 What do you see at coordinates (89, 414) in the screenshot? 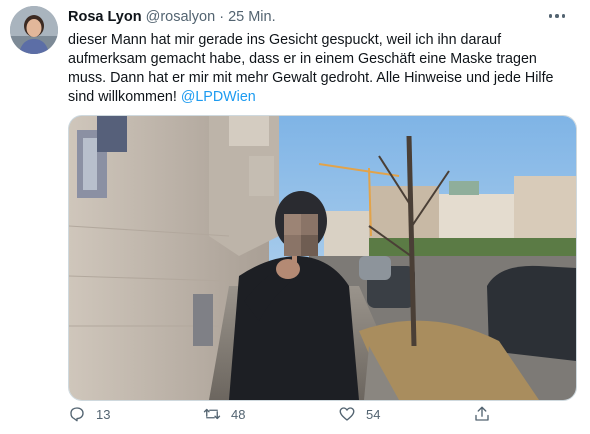
I see `reply-button: 13` at bounding box center [89, 414].